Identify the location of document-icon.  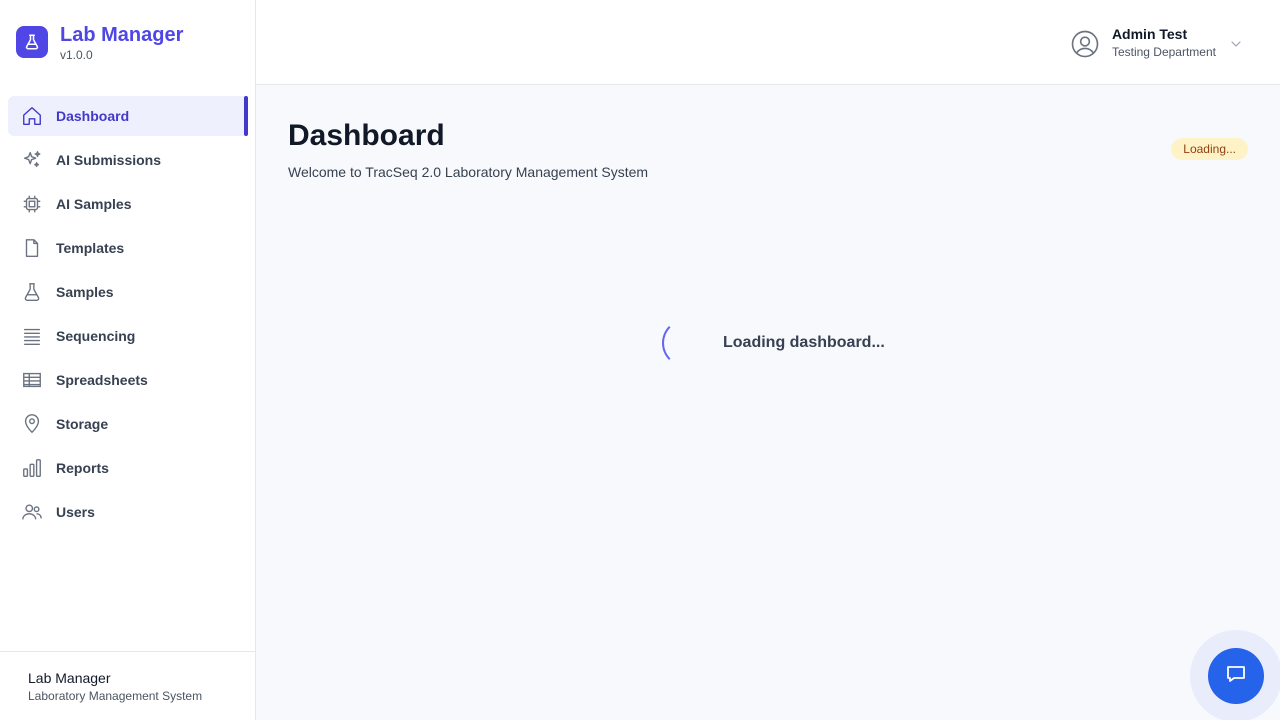
(32, 248).